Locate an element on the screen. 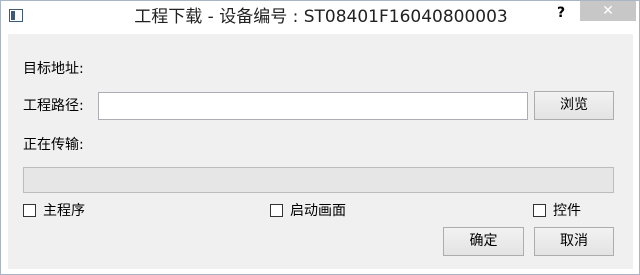 The image size is (640, 275). target-address-label: 目标地址: is located at coordinates (53, 69).